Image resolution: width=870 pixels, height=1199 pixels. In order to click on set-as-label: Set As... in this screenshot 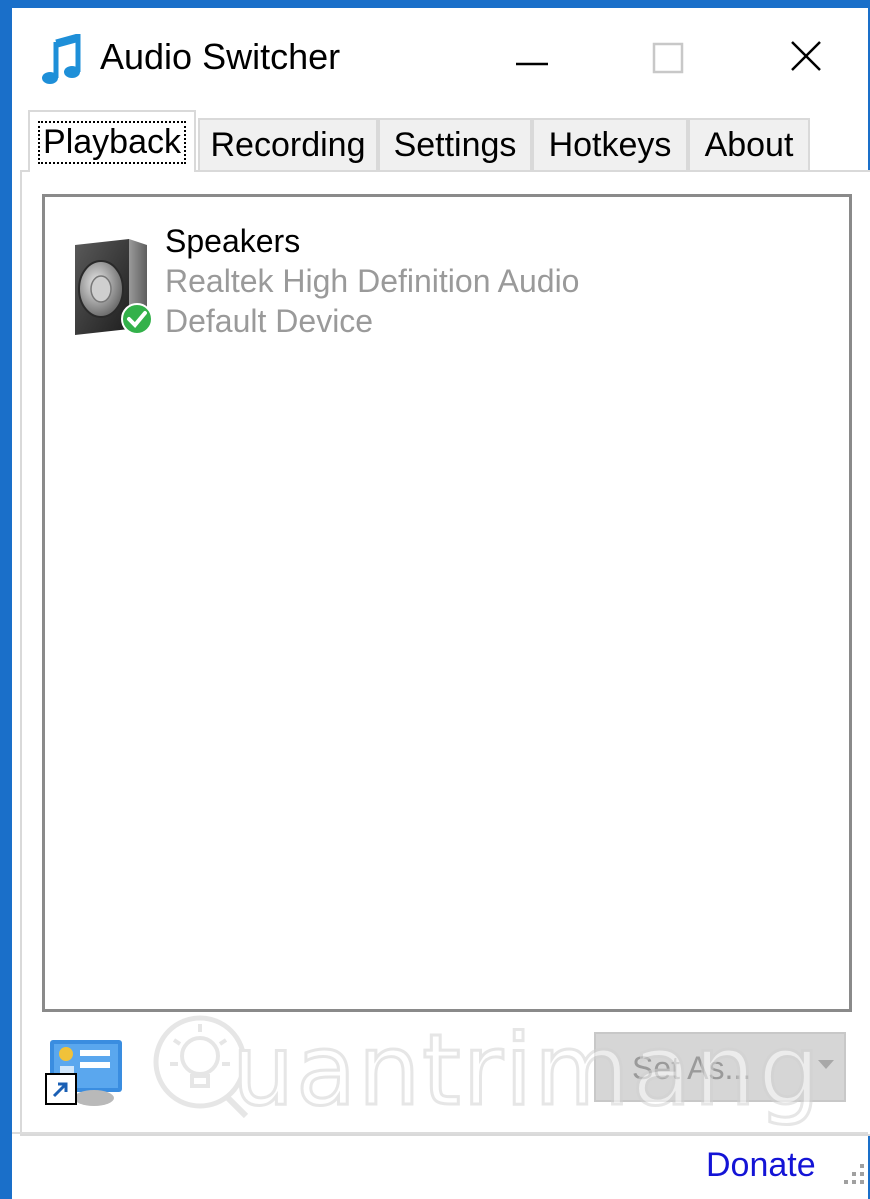, I will do `click(692, 1068)`.